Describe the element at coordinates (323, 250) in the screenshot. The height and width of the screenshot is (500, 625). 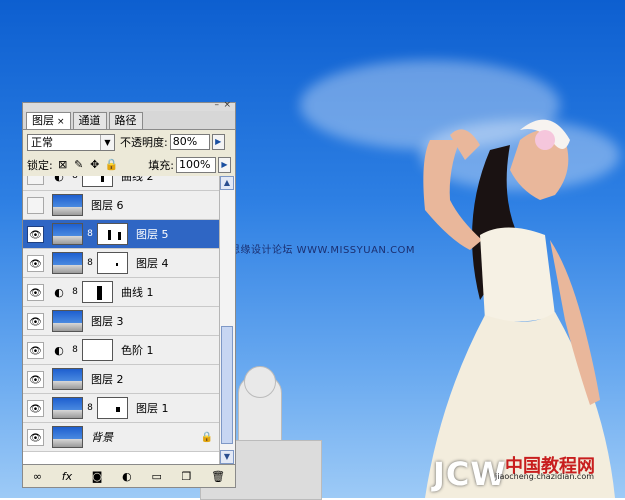
I see `watermark-text: 思缘设计论坛 WWW.MISSYUAN.COM` at that location.